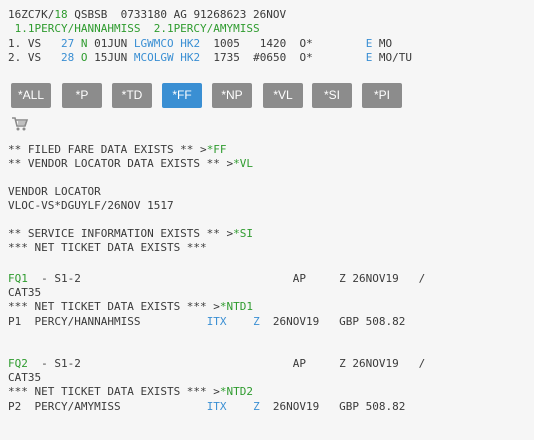 This screenshot has width=534, height=440. Describe the element at coordinates (283, 43) in the screenshot. I see `segment-1-times: 1005 1420 O*` at that location.